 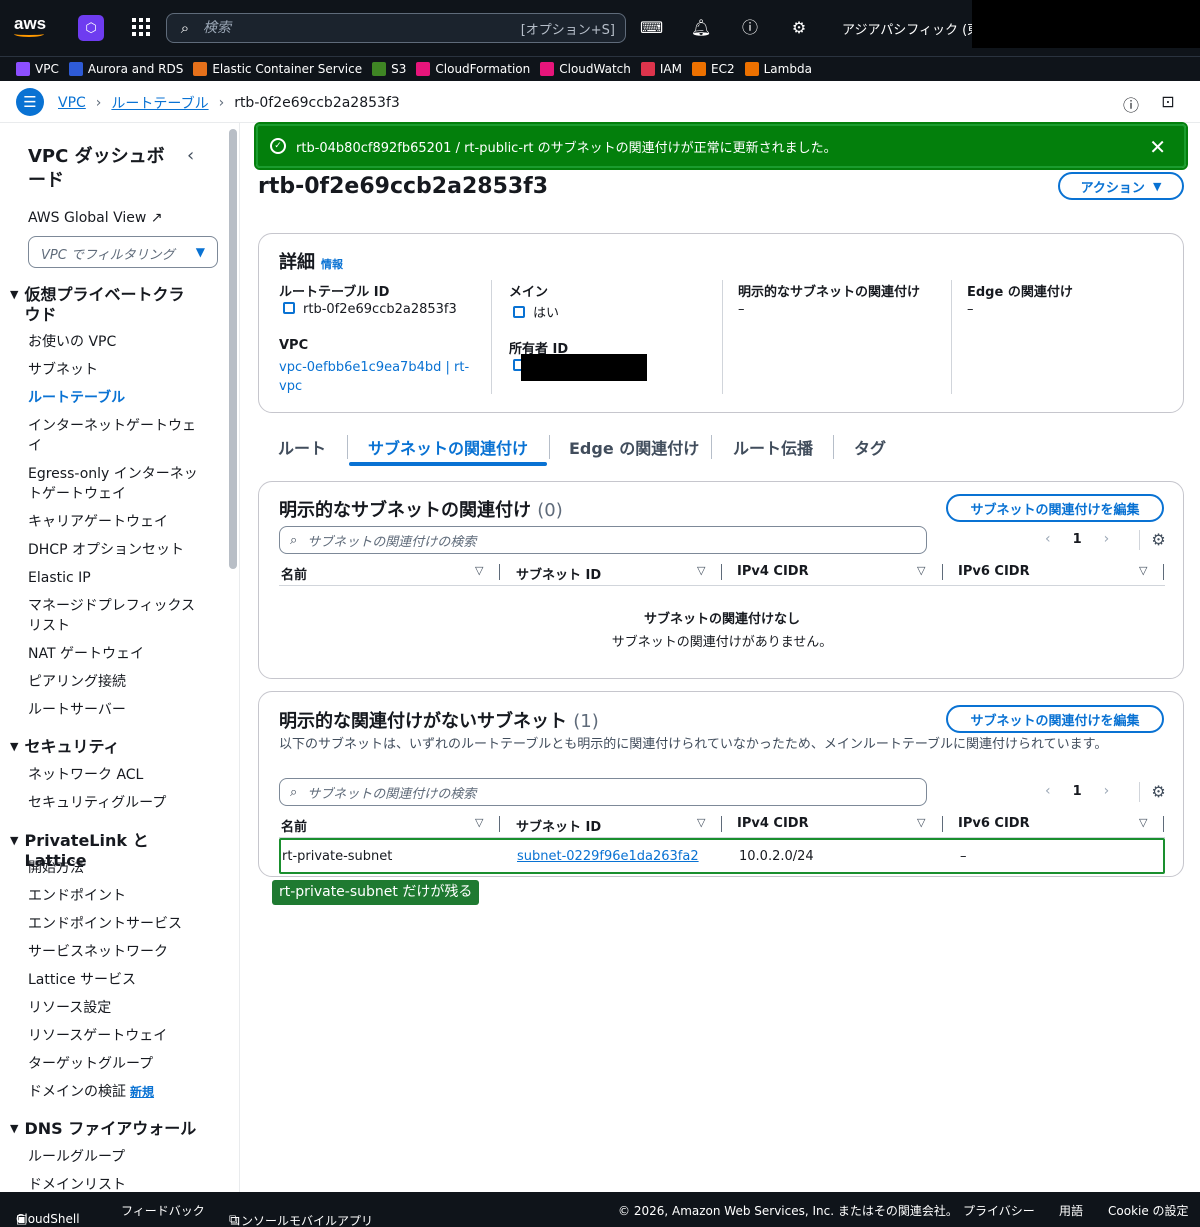 What do you see at coordinates (585, 69) in the screenshot?
I see `favorite-cloudwatch: CloudWatch` at bounding box center [585, 69].